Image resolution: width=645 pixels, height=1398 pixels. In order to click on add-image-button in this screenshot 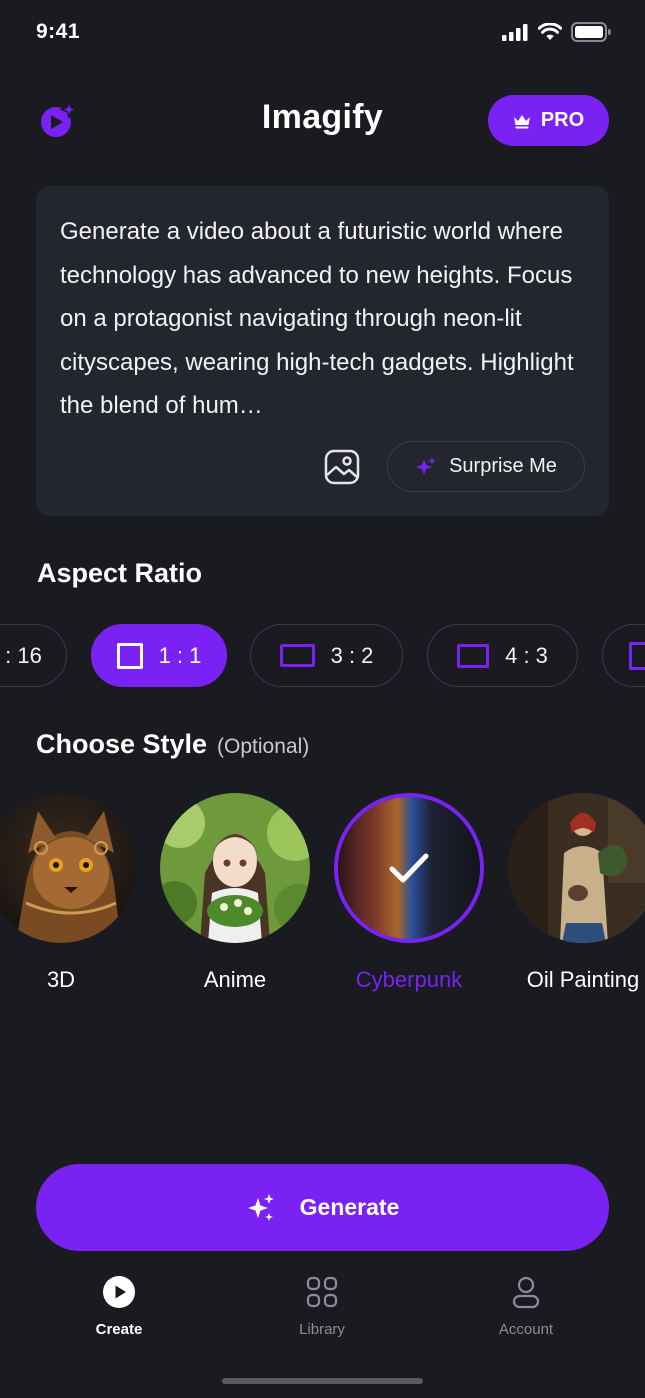, I will do `click(342, 467)`.